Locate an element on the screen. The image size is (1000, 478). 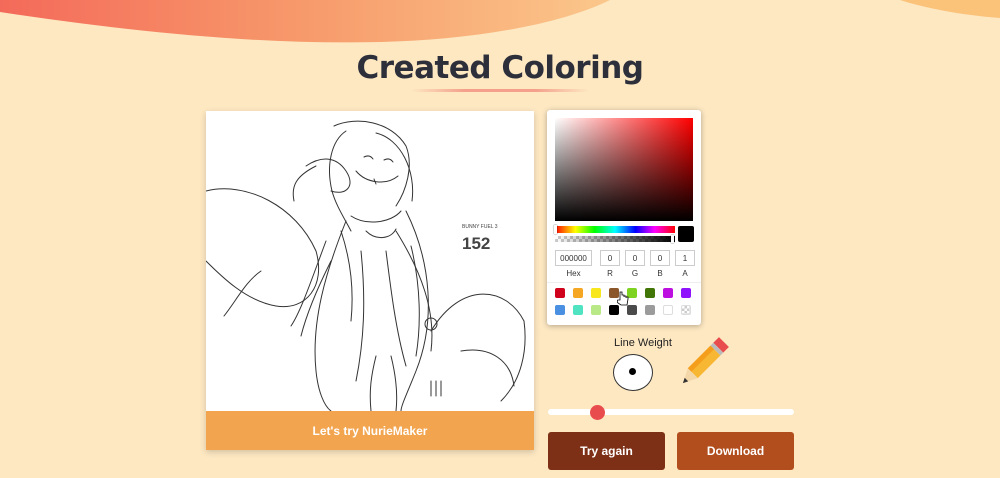
r-label: R is located at coordinates (610, 273).